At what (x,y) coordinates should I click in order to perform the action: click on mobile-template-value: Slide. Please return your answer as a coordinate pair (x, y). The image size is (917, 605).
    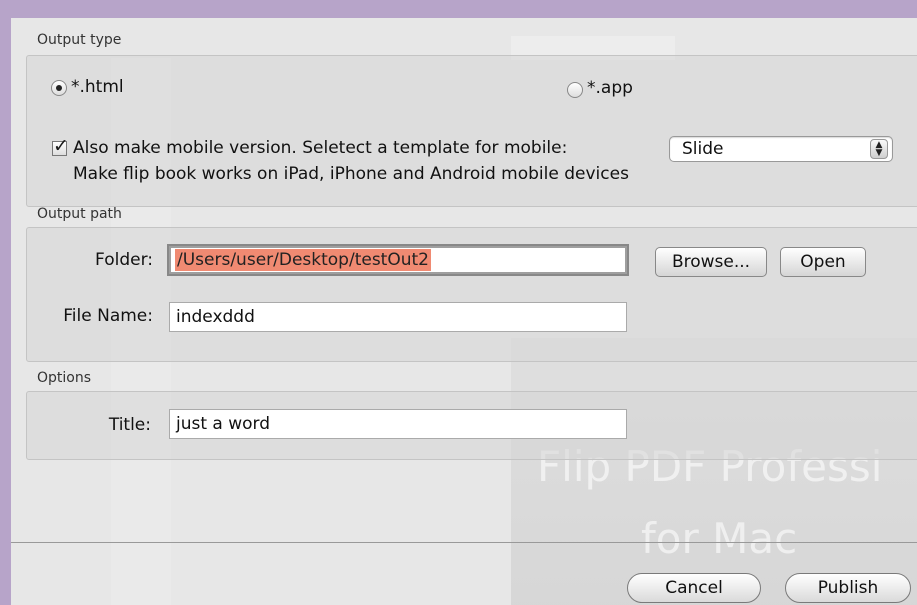
    Looking at the image, I should click on (703, 149).